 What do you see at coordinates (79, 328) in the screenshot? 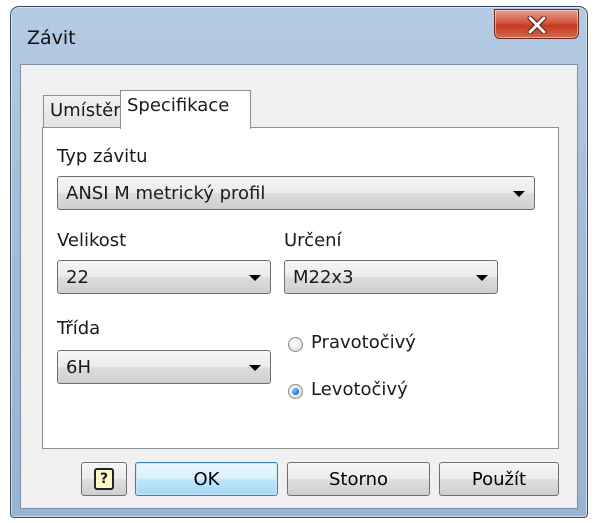
I see `class-label: Třída` at bounding box center [79, 328].